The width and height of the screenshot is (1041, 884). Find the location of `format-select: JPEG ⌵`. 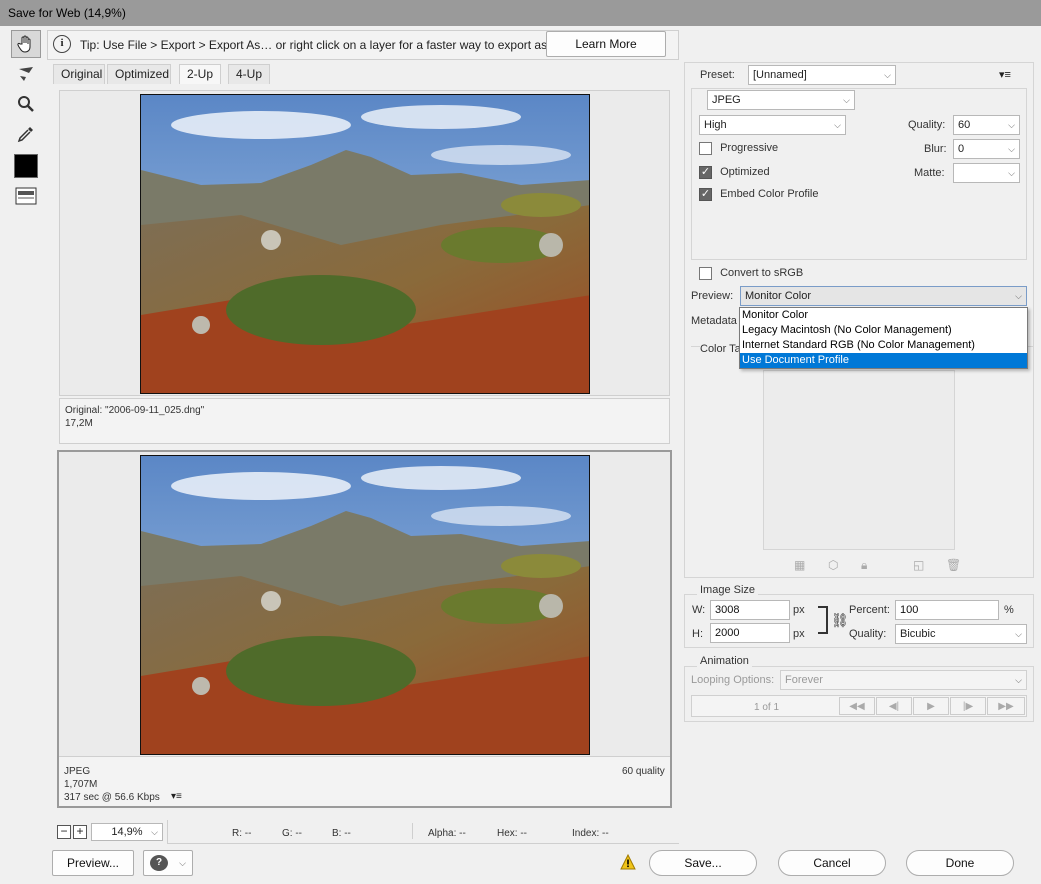

format-select: JPEG ⌵ is located at coordinates (781, 100).